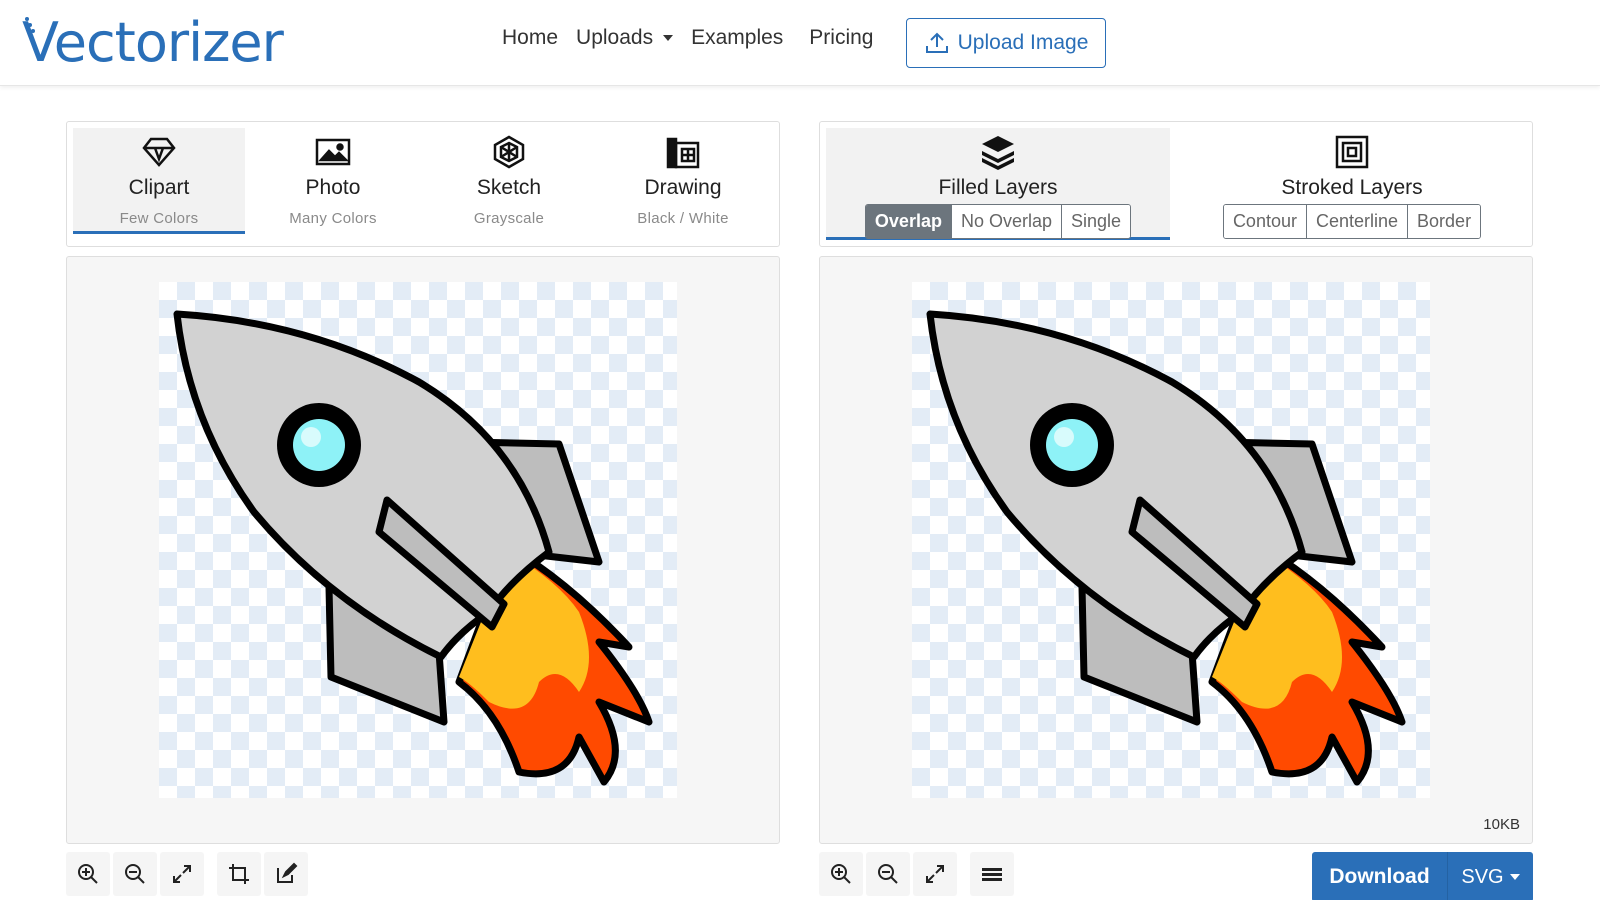  I want to click on result-toolbar, so click(918, 874).